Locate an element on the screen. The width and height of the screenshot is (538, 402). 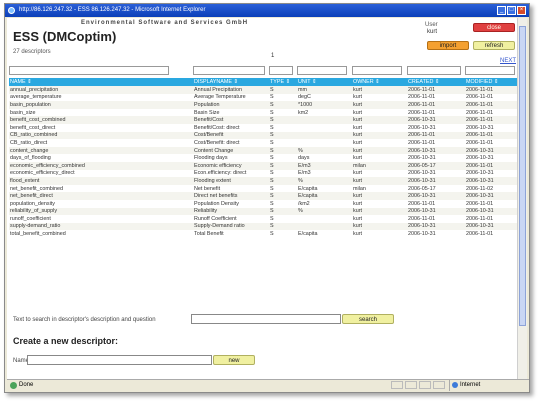
close-button: close is located at coordinates (494, 27).